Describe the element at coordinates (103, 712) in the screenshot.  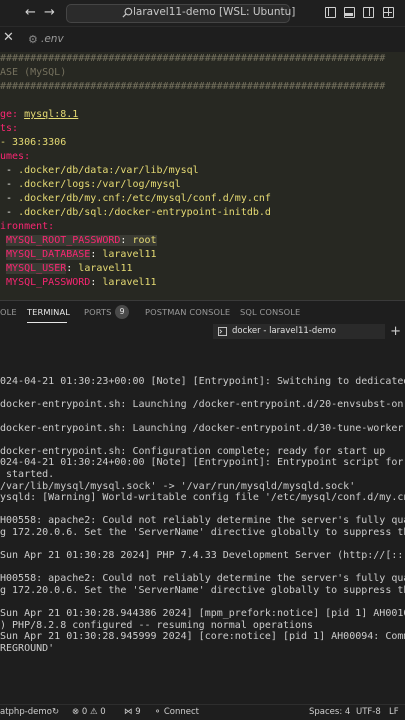
I see `warning-count: 0` at that location.